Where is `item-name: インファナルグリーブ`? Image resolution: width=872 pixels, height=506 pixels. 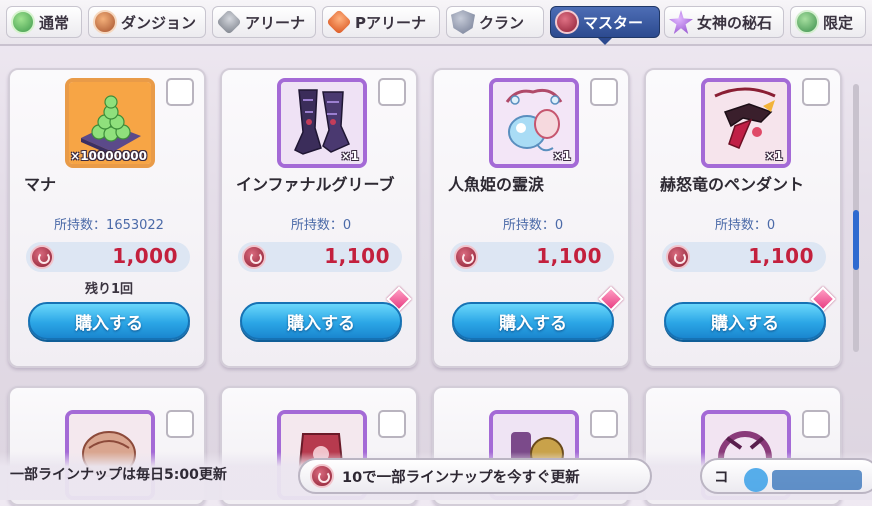
item-name: インファナルグリーブ is located at coordinates (315, 184).